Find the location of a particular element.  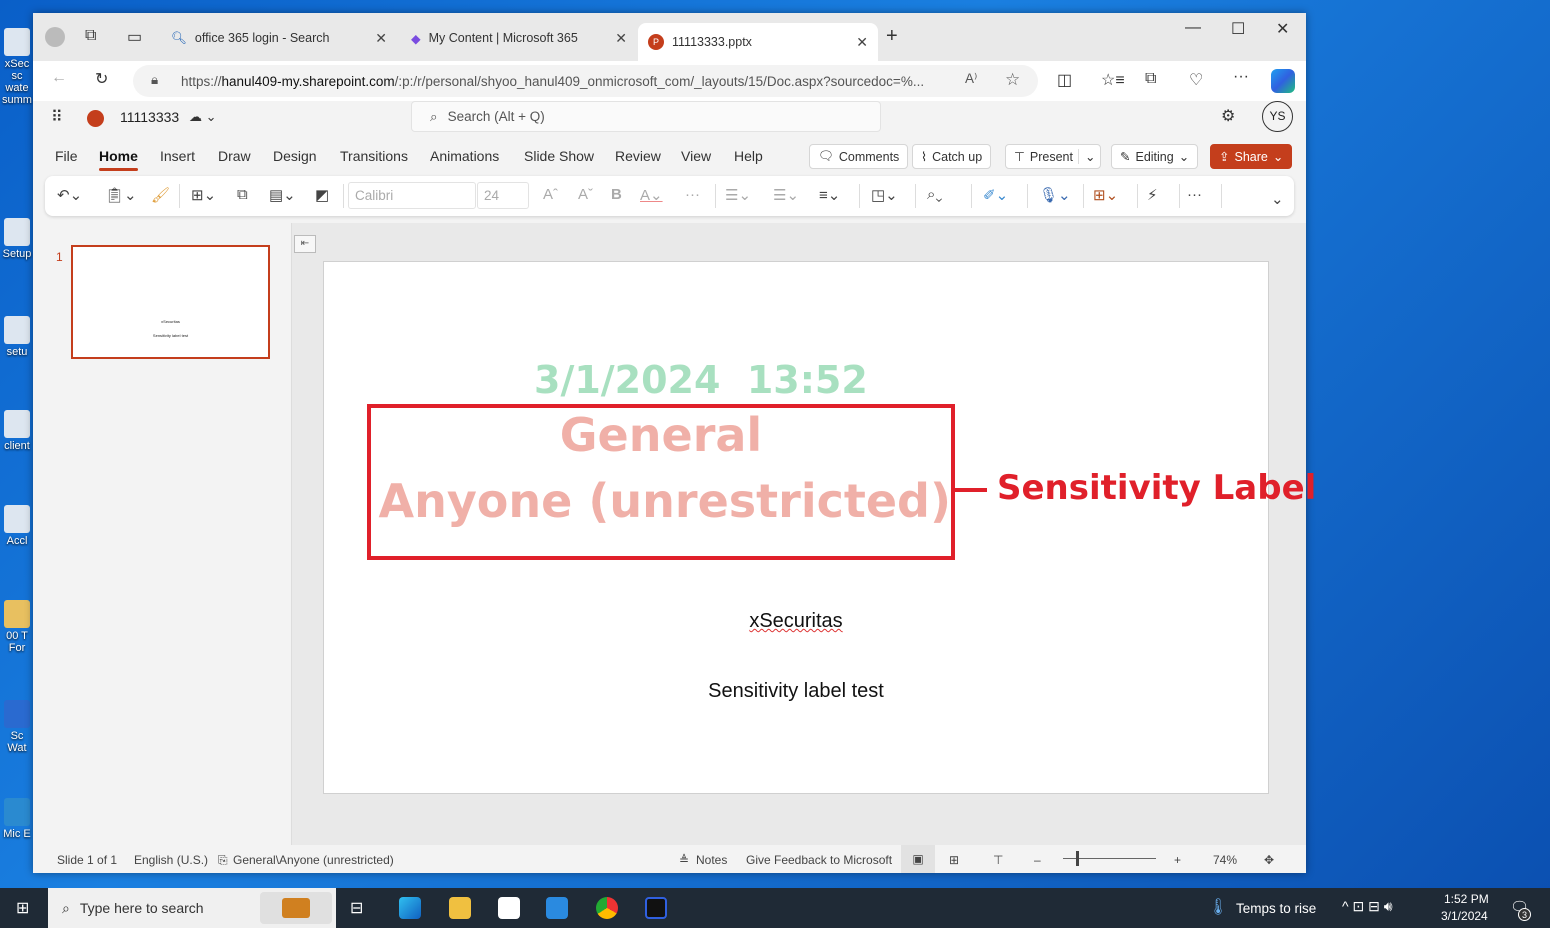

refresh-icon: ↻ is located at coordinates (101, 79).